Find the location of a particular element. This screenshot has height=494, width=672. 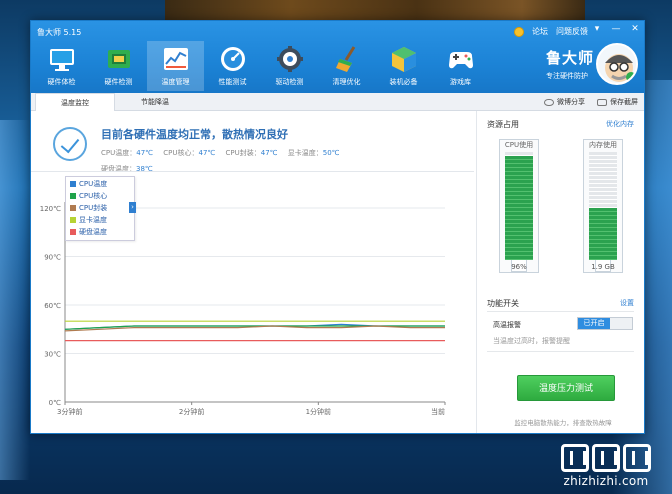

legend-item: 显卡温度 is located at coordinates (102, 220).